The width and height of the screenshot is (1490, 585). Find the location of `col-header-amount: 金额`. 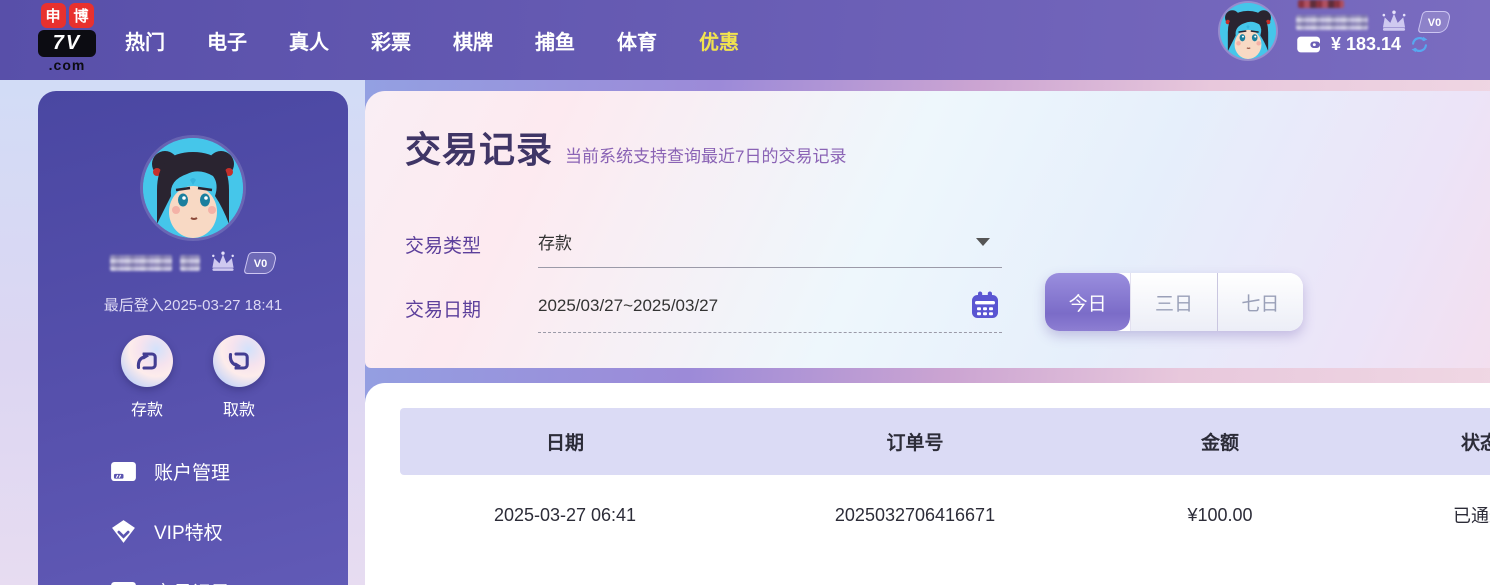

col-header-amount: 金额 is located at coordinates (1219, 443).